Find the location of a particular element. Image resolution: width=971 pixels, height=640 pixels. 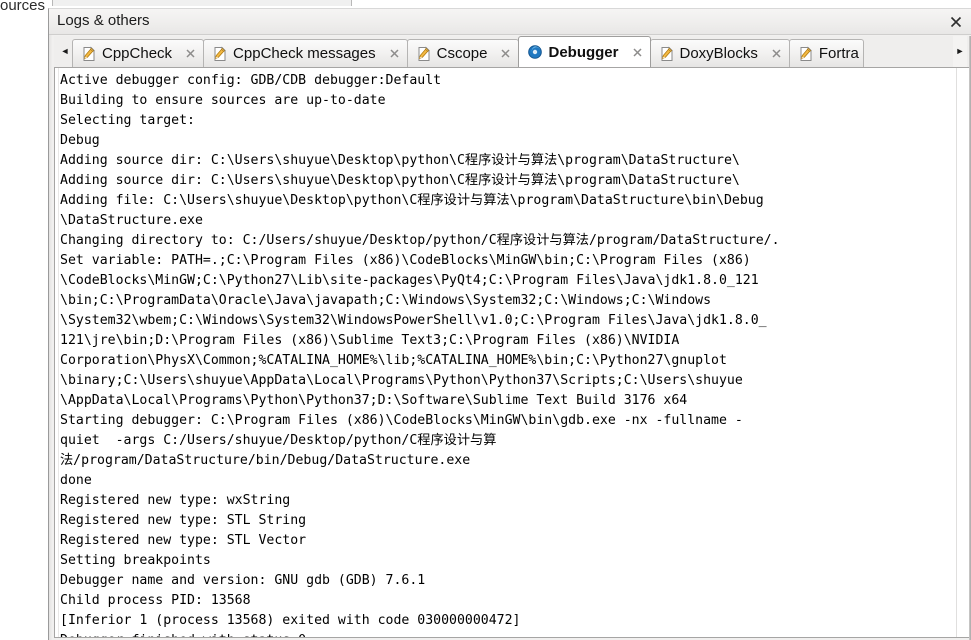

log-vertical-scrollbar is located at coordinates (962, 352).